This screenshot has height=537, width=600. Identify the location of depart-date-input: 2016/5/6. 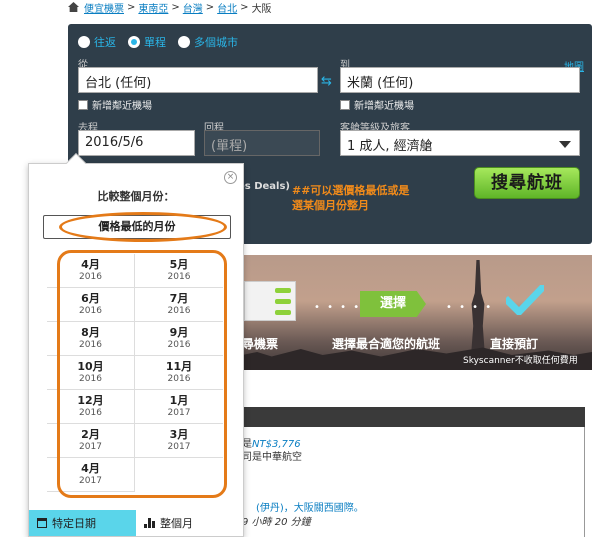
(136, 143).